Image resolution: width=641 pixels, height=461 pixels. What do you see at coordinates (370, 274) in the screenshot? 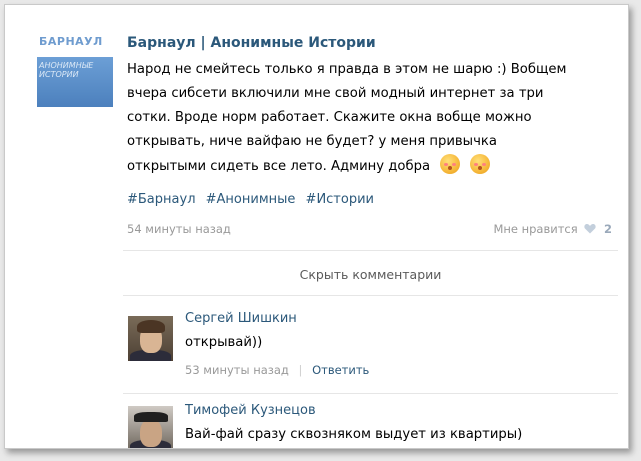
I see `hide-comments-link: Скрыть комментарии` at bounding box center [370, 274].